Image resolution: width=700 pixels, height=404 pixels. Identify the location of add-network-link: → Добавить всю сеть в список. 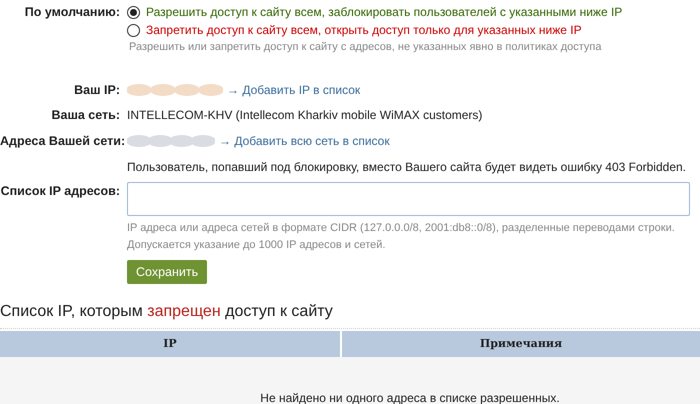
(304, 141).